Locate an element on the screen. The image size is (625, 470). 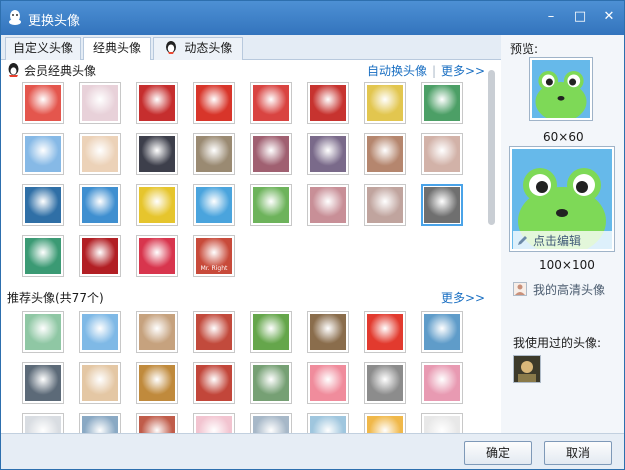
scrollbar is located at coordinates (491, 246).